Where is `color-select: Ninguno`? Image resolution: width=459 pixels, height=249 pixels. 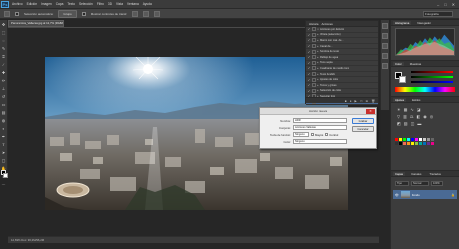 color-select: Ninguno is located at coordinates (320, 141).